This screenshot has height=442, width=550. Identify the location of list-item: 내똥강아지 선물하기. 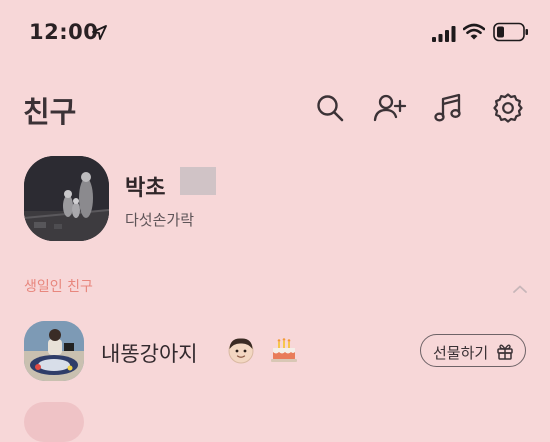
(276, 353).